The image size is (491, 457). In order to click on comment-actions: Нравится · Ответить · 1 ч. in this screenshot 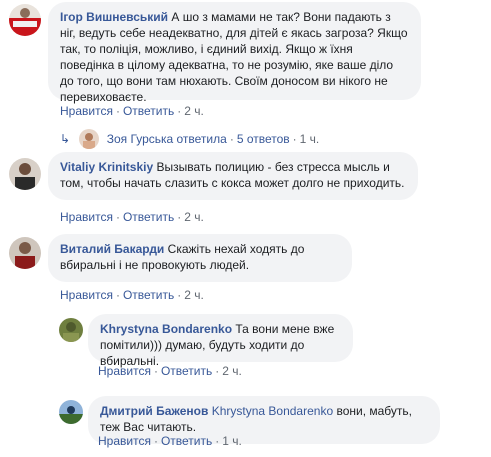, I will do `click(170, 441)`.